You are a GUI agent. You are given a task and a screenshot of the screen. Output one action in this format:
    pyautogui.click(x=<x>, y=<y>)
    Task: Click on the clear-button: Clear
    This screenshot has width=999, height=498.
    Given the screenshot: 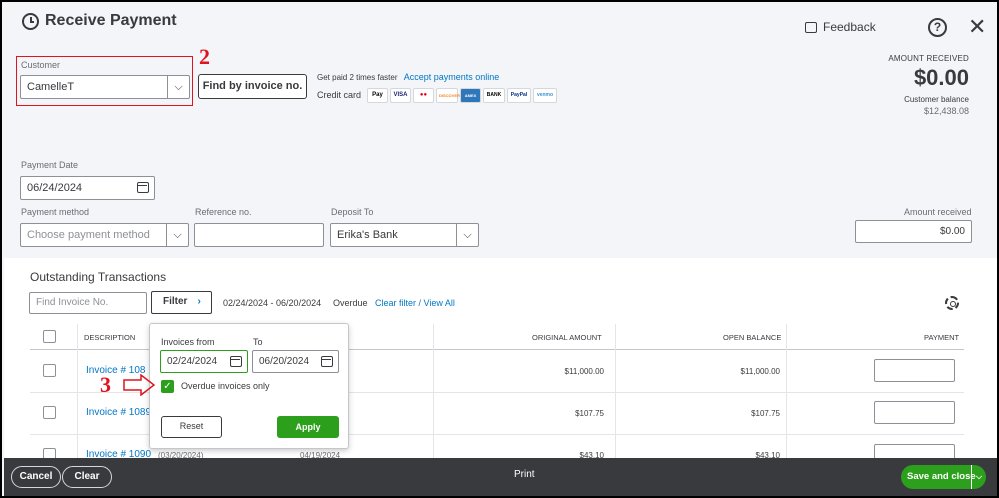 What is the action you would take?
    pyautogui.click(x=87, y=477)
    